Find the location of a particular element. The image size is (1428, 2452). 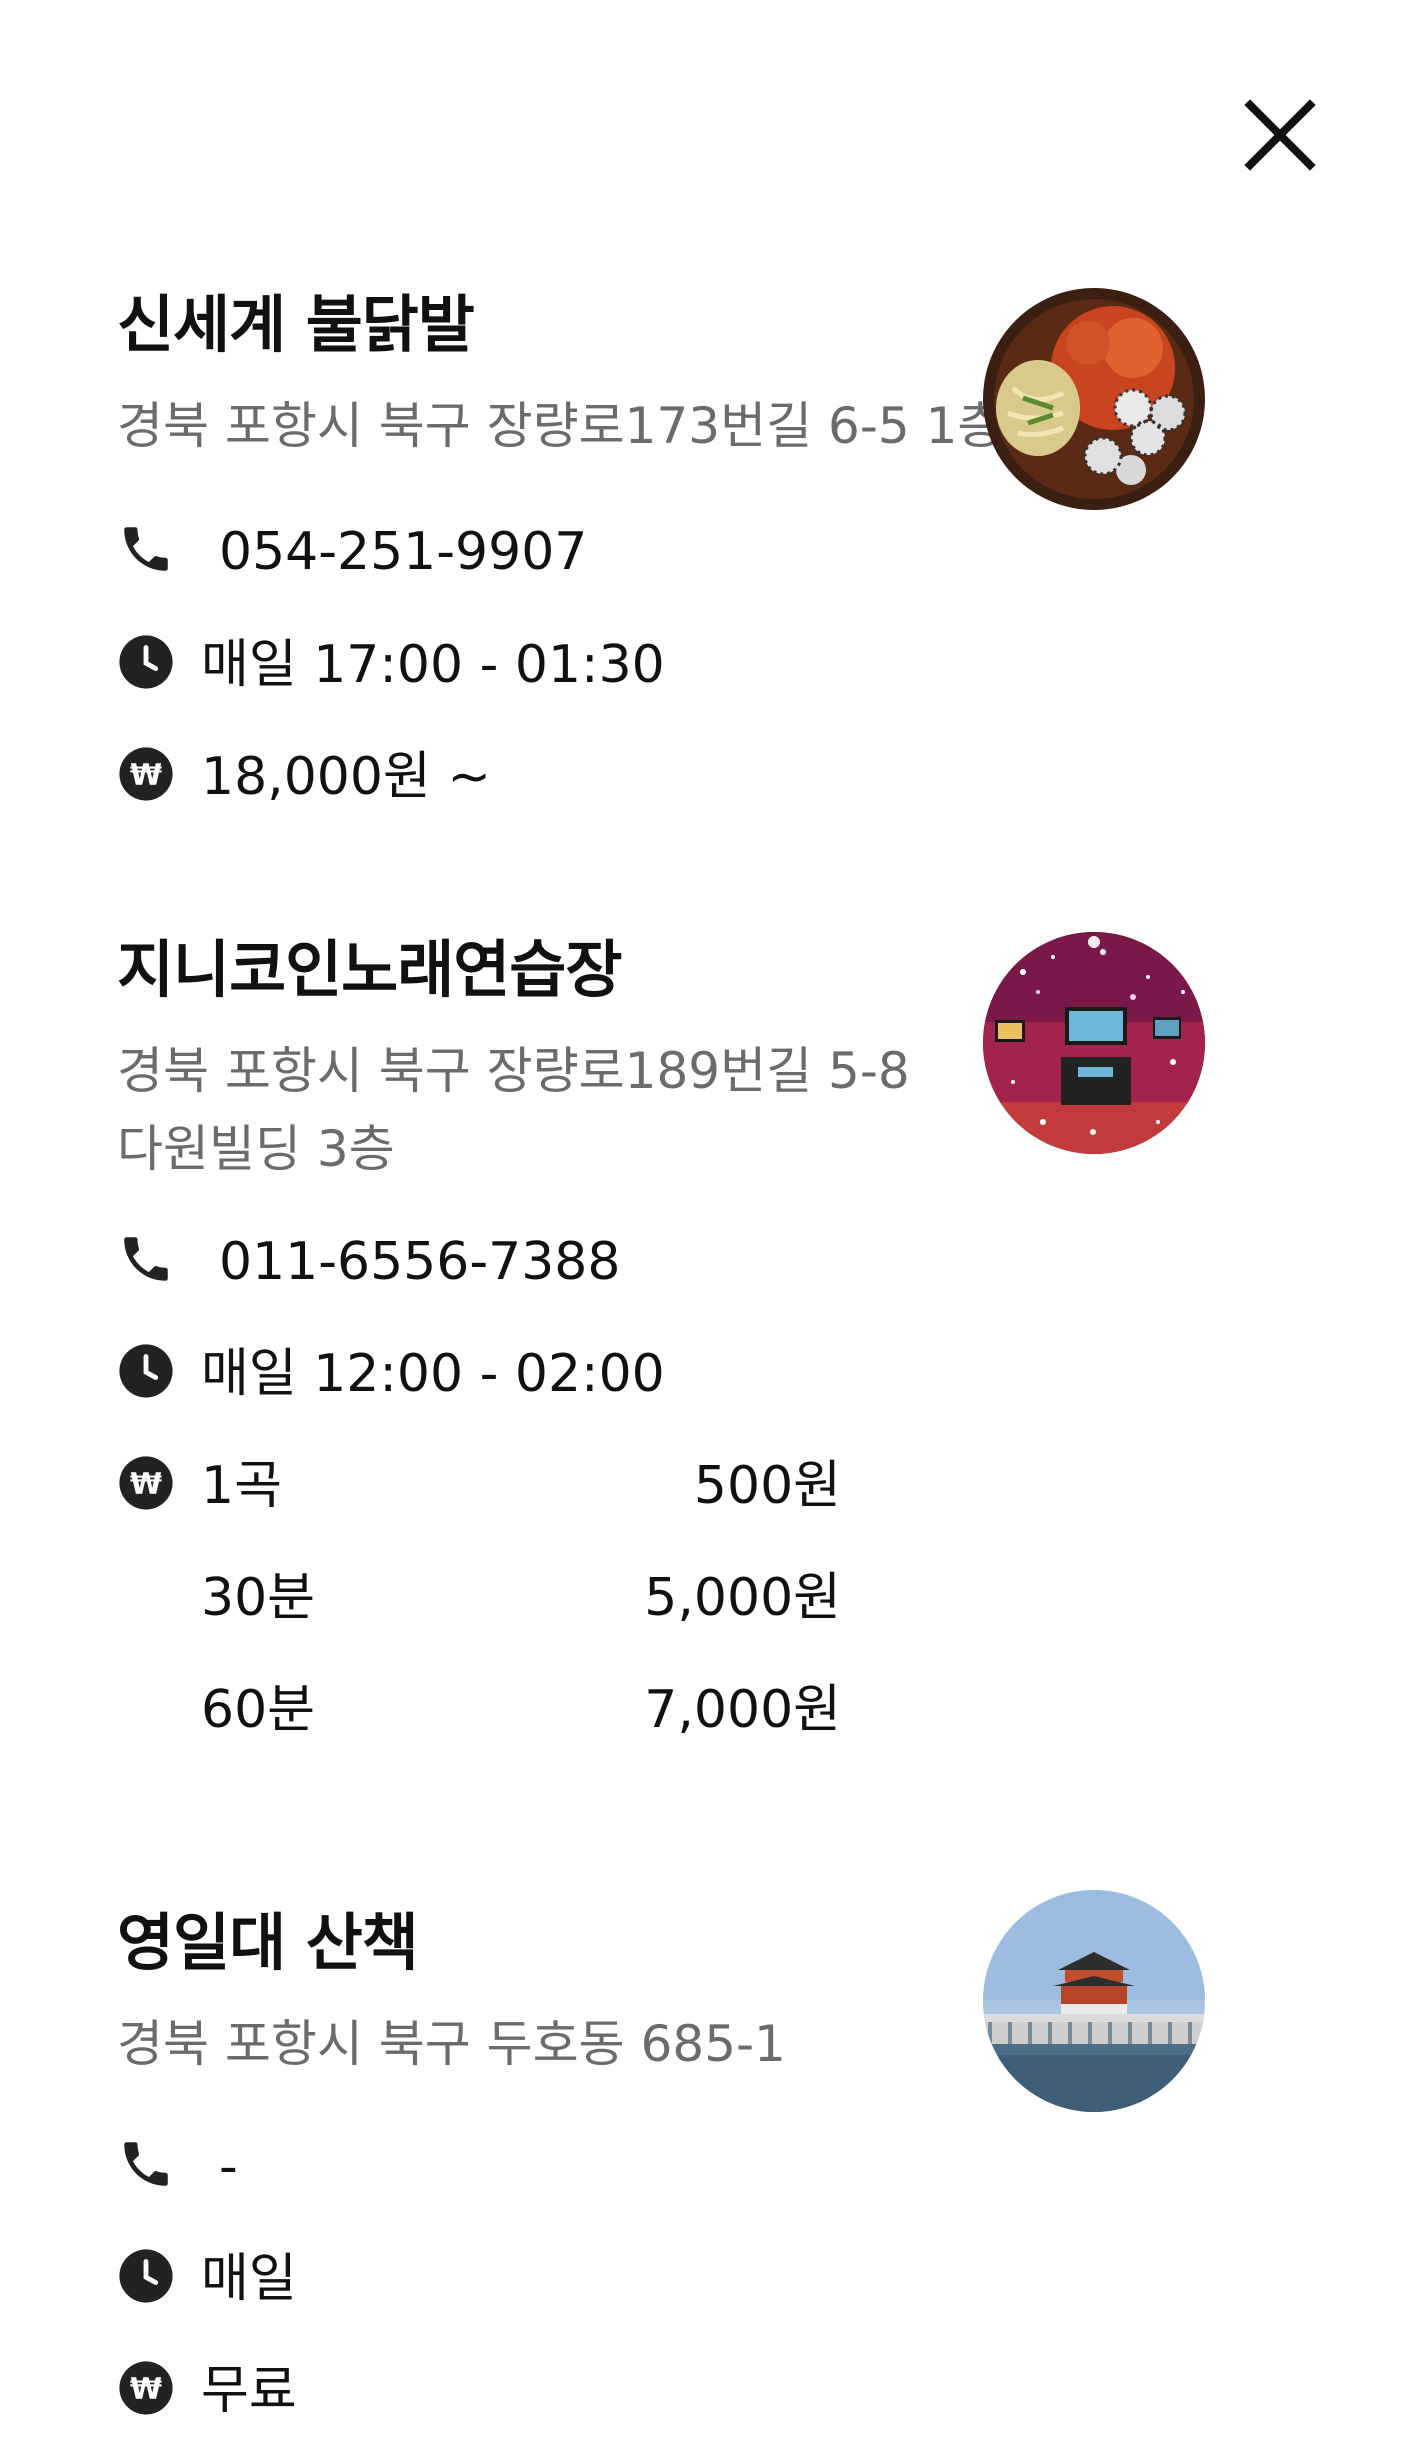

price-table-row: 60분 7,000원 is located at coordinates (521, 1713).